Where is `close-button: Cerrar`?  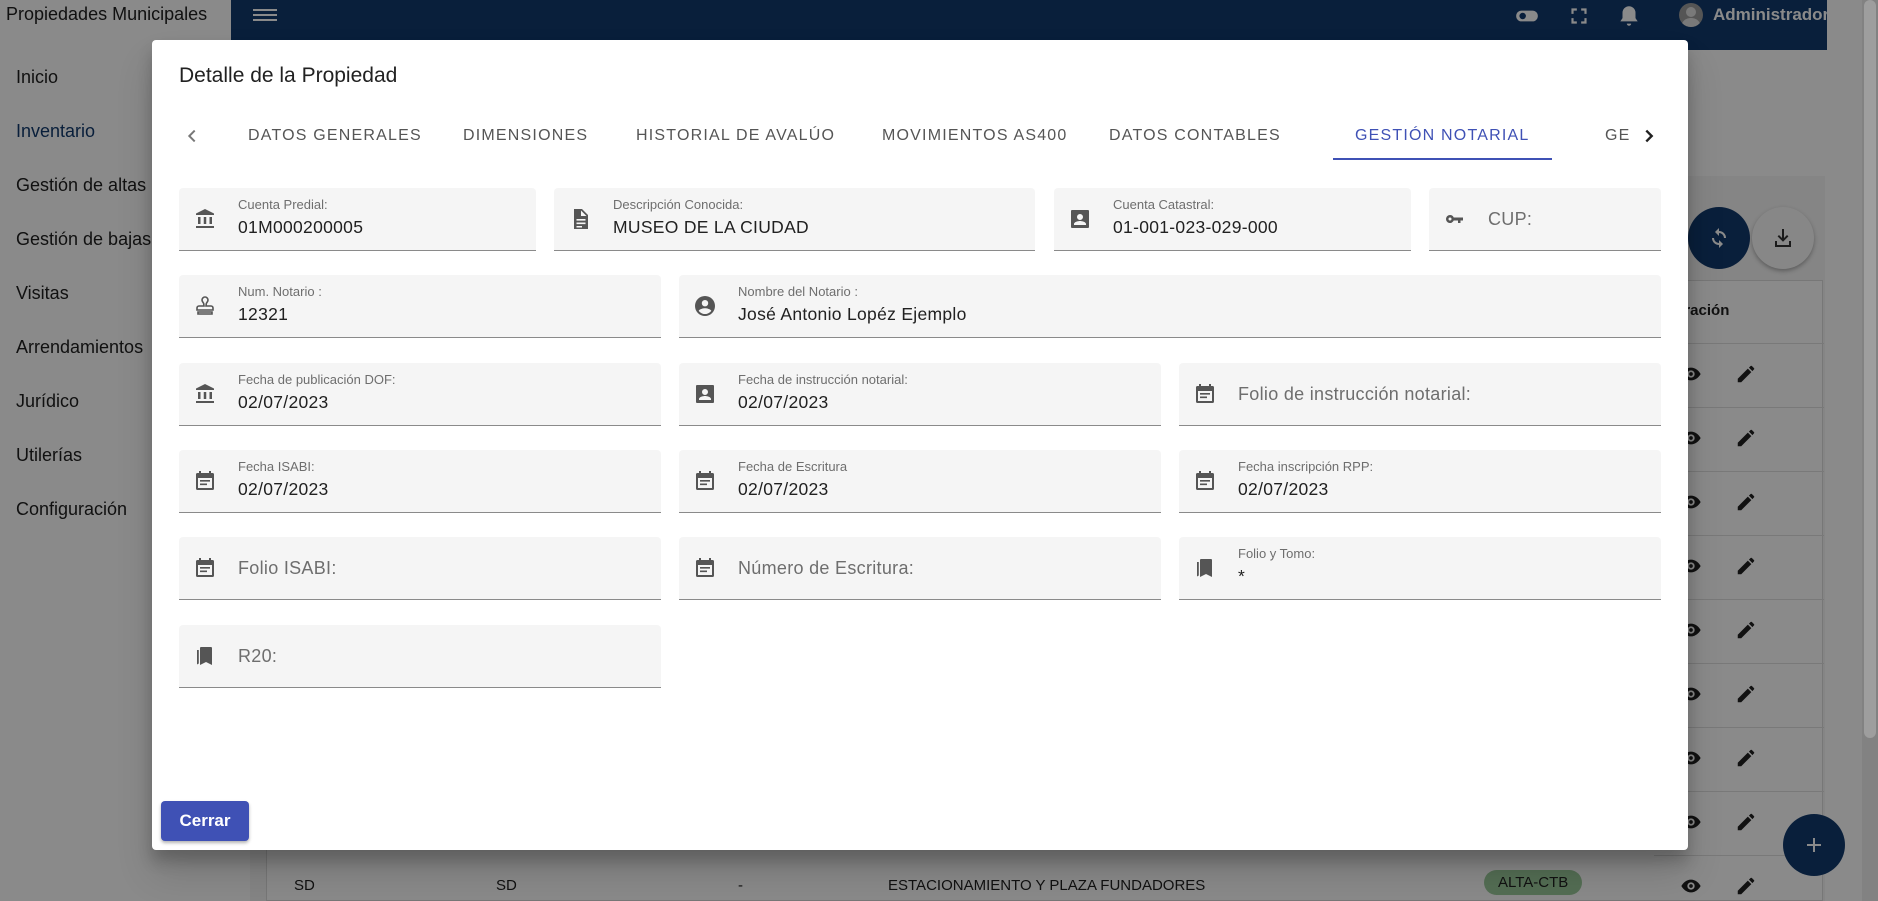
close-button: Cerrar is located at coordinates (205, 821).